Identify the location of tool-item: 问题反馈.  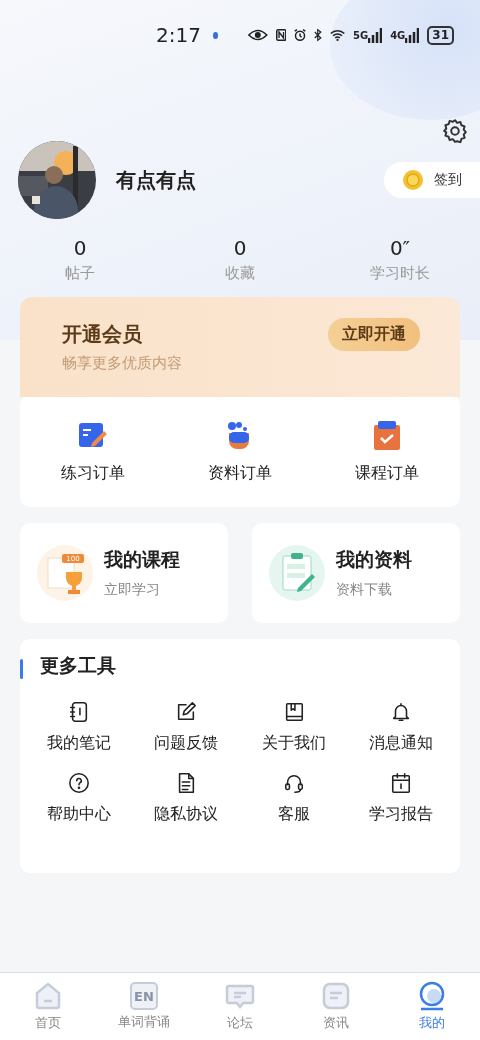
(186, 727).